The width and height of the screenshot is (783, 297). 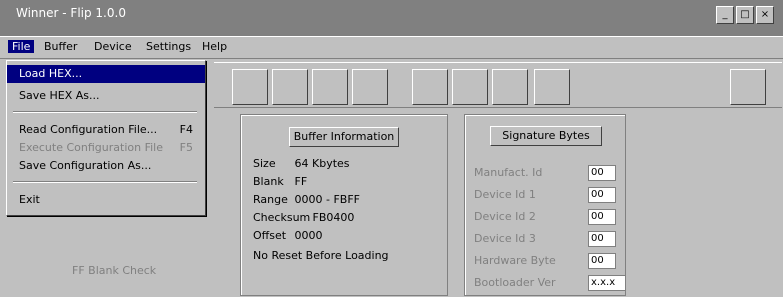 I want to click on bootloader-ver-field: x.x.x, so click(x=607, y=283).